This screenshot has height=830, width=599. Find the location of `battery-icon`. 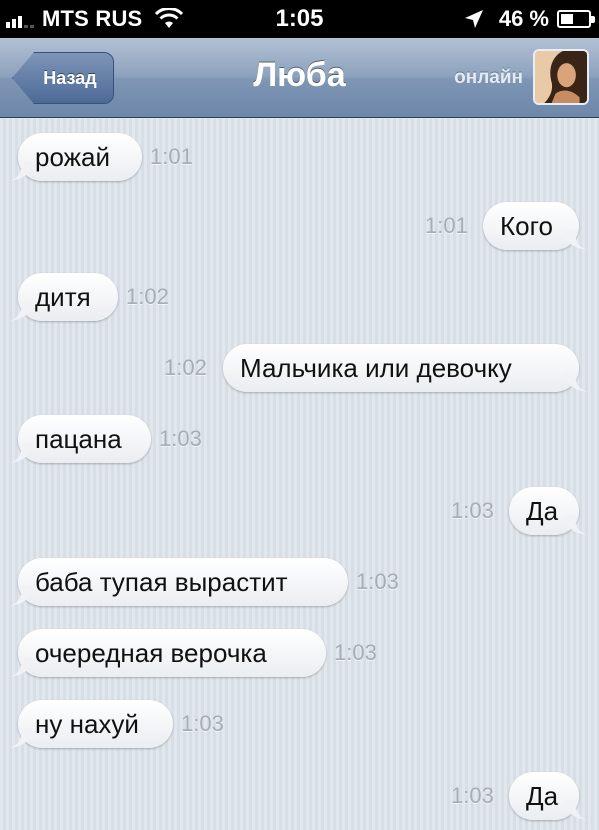

battery-icon is located at coordinates (576, 19).